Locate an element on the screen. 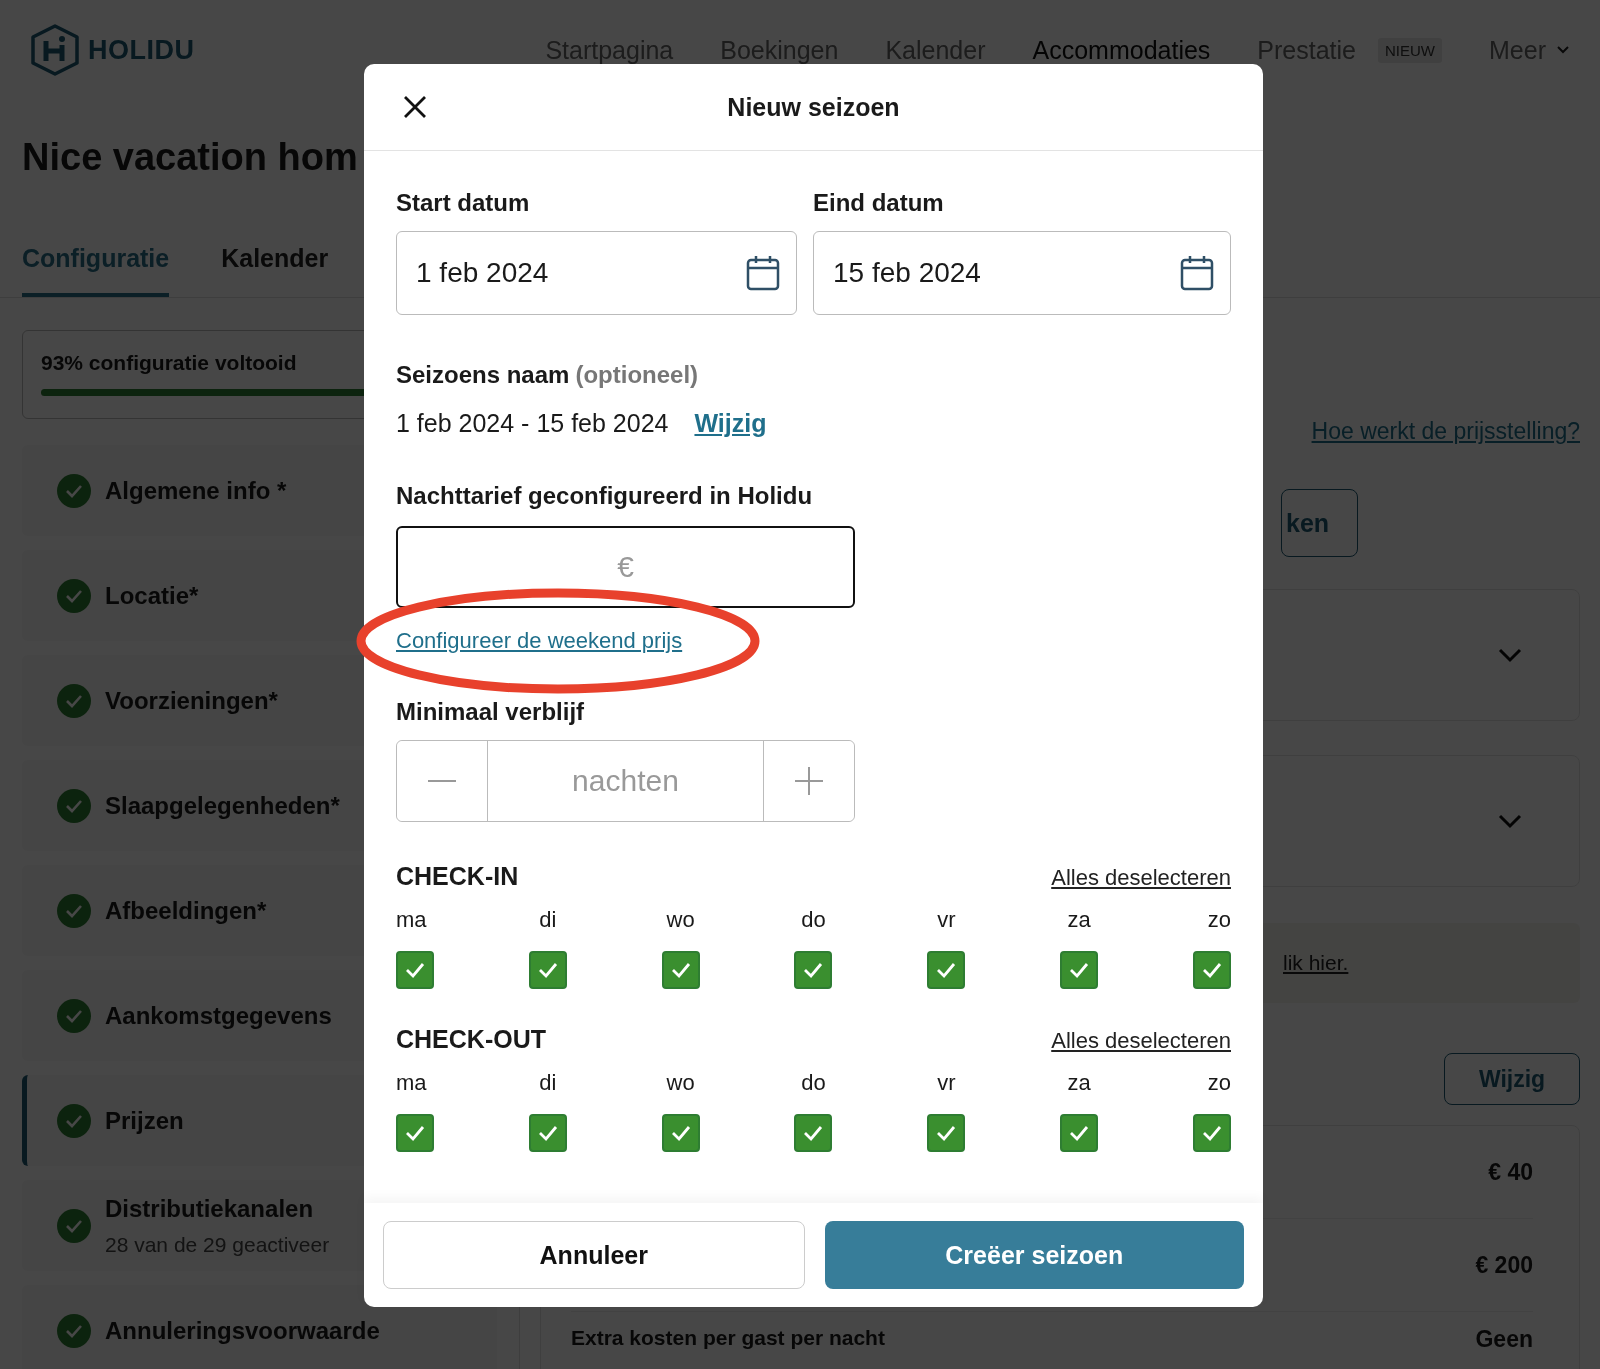  close-icon is located at coordinates (415, 107).